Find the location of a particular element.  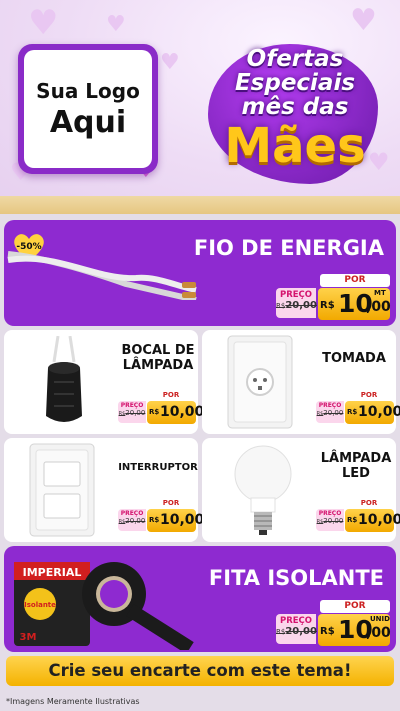

product-card-tomada: TOMADA POR PREÇO R$20,00 R$ 10,00 is located at coordinates (301, 382).